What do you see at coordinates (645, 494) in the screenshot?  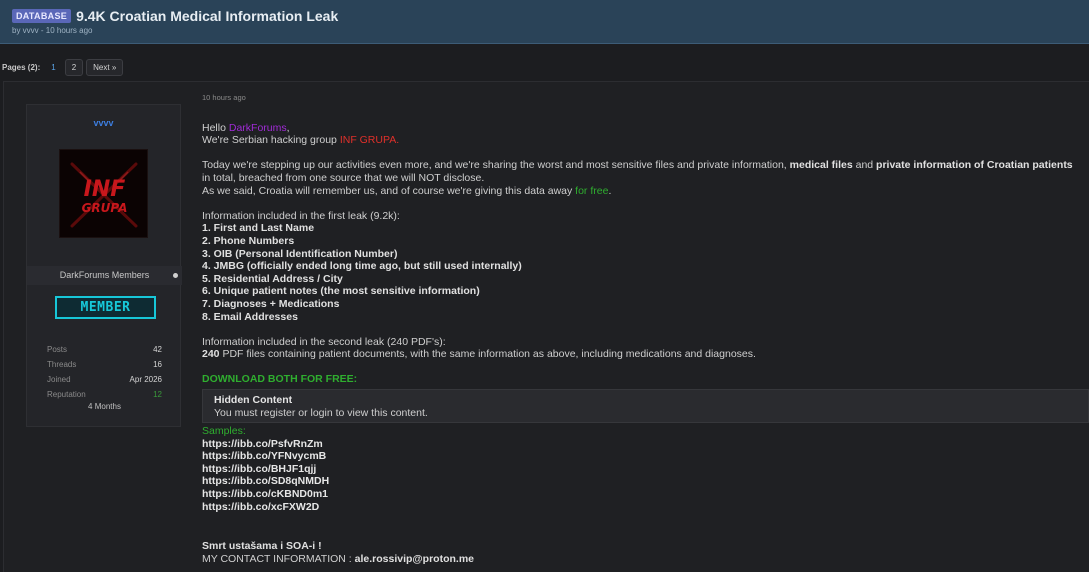 I see `sample-link: https://ibb.co/cKBND0m1` at bounding box center [645, 494].